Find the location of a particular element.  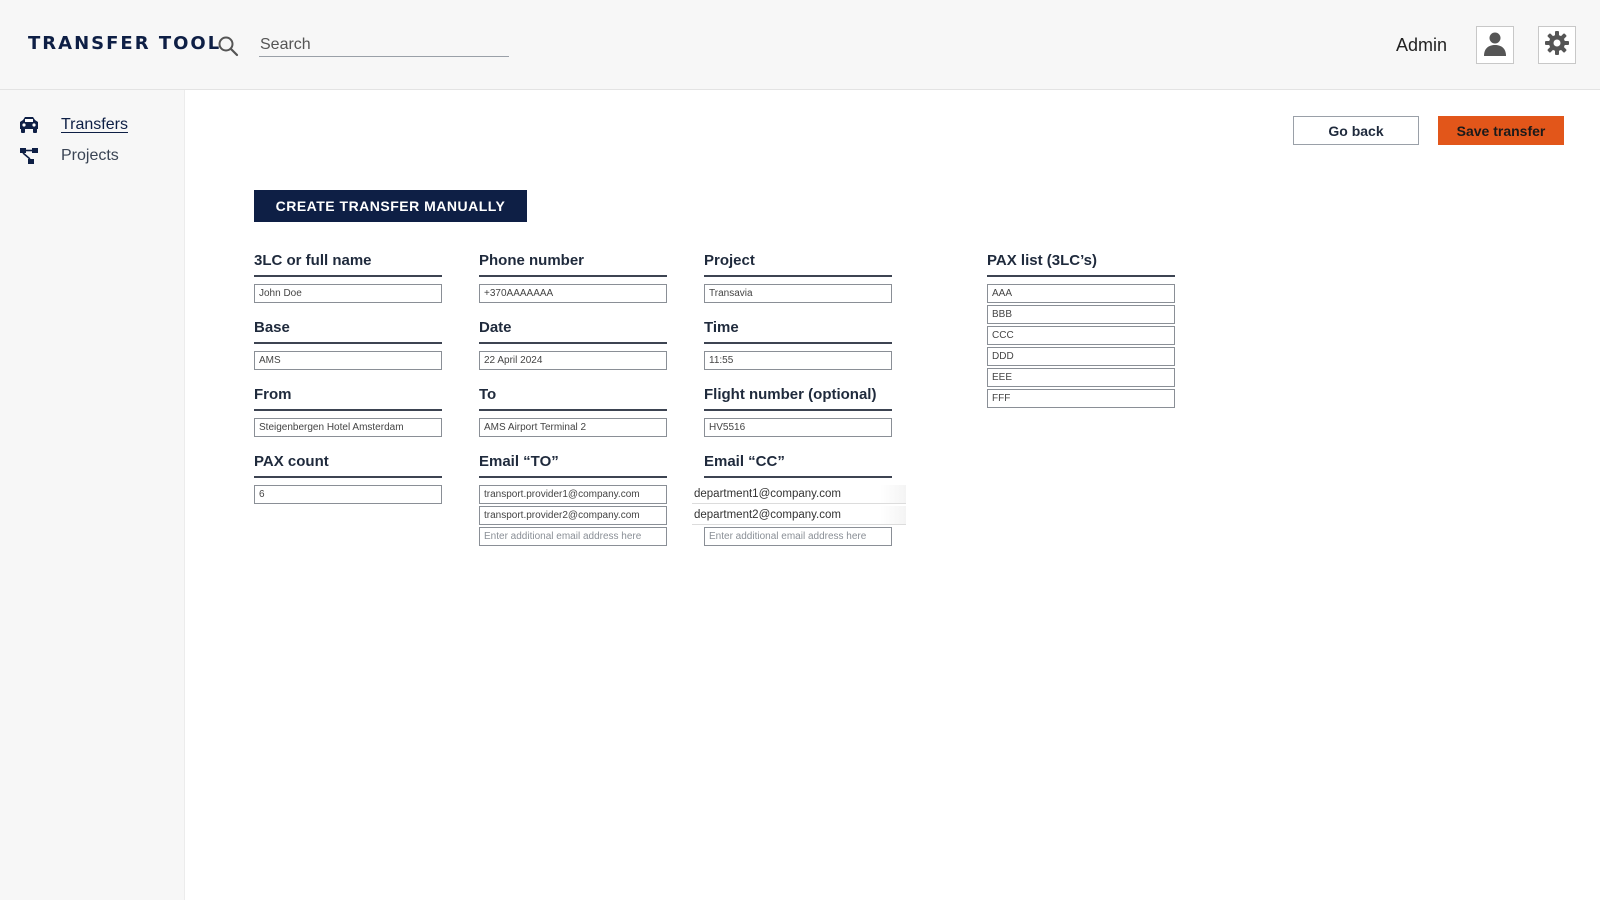

from-input is located at coordinates (348, 427).